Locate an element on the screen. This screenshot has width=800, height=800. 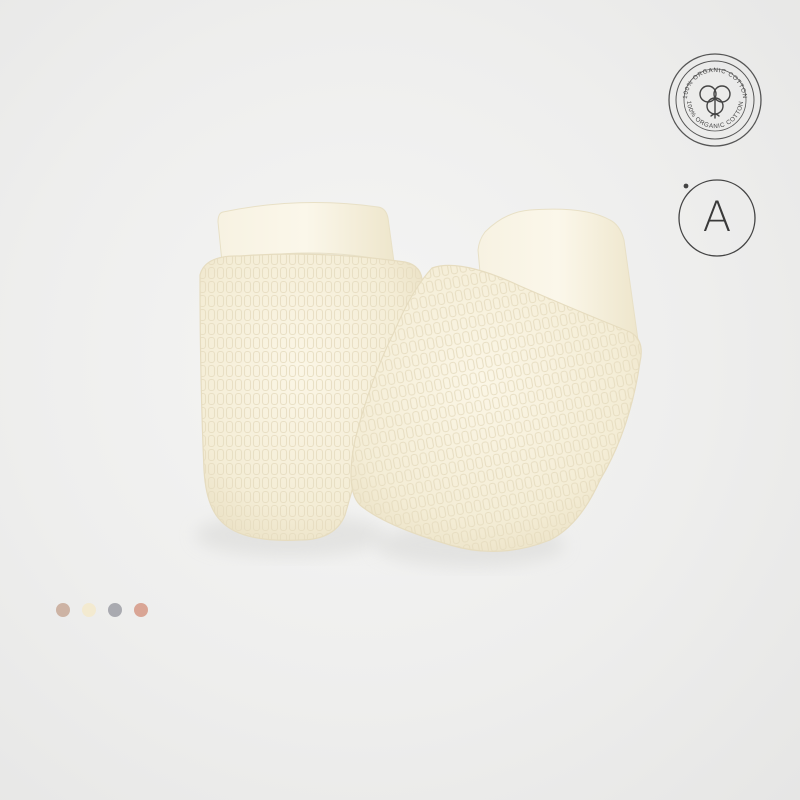
color-swatches is located at coordinates (102, 610).